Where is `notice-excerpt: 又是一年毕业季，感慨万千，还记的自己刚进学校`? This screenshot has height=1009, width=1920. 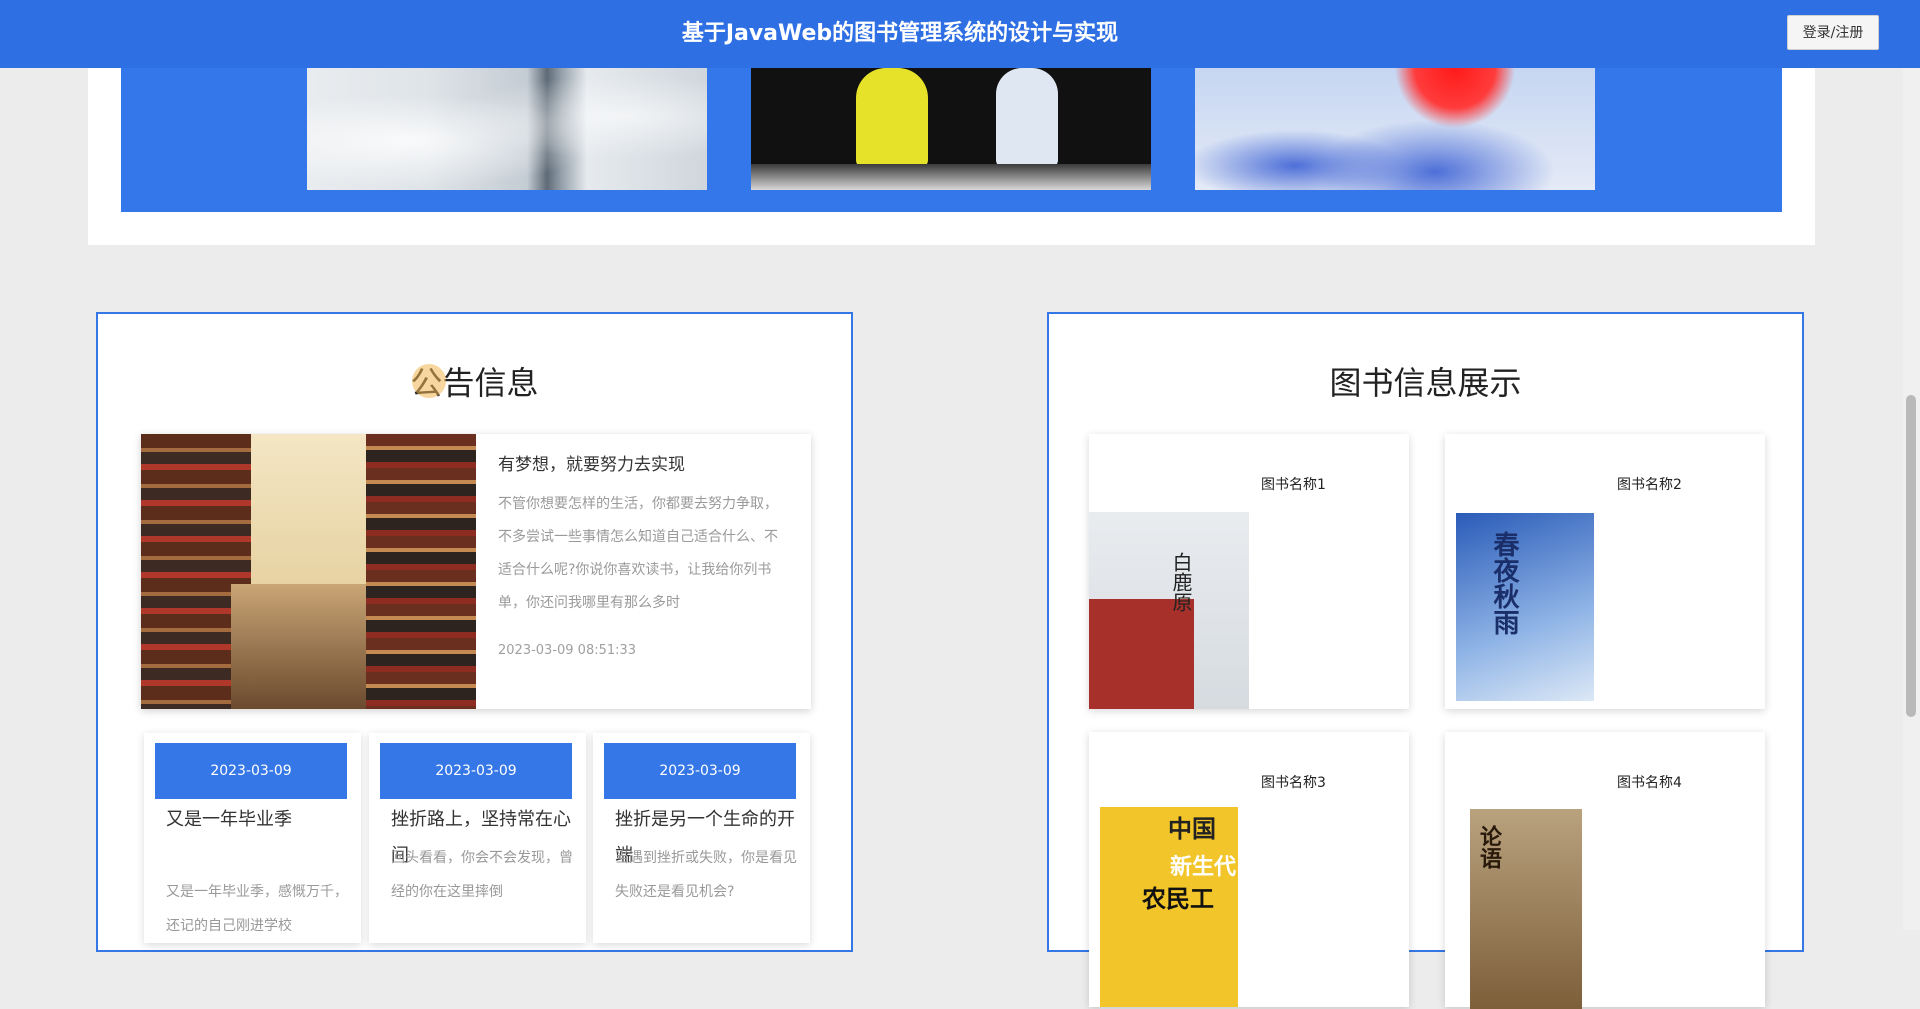
notice-excerpt: 又是一年毕业季，感慨万千，还记的自己刚进学校 is located at coordinates (257, 909).